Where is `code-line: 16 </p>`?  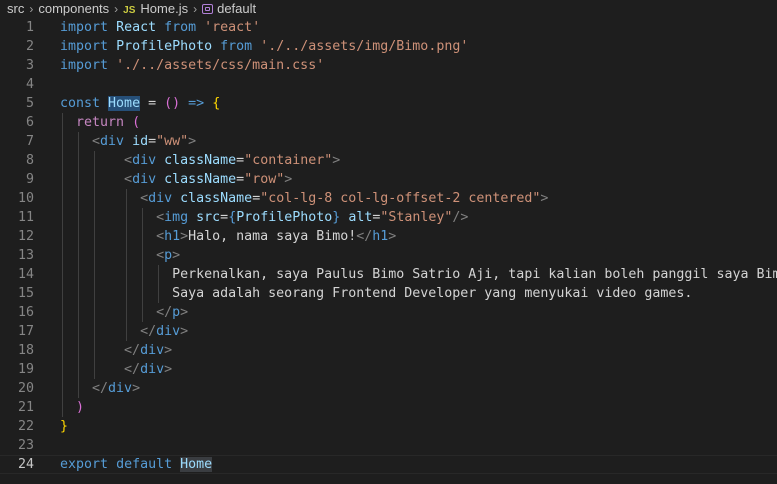
code-line: 16 </p> is located at coordinates (388, 312).